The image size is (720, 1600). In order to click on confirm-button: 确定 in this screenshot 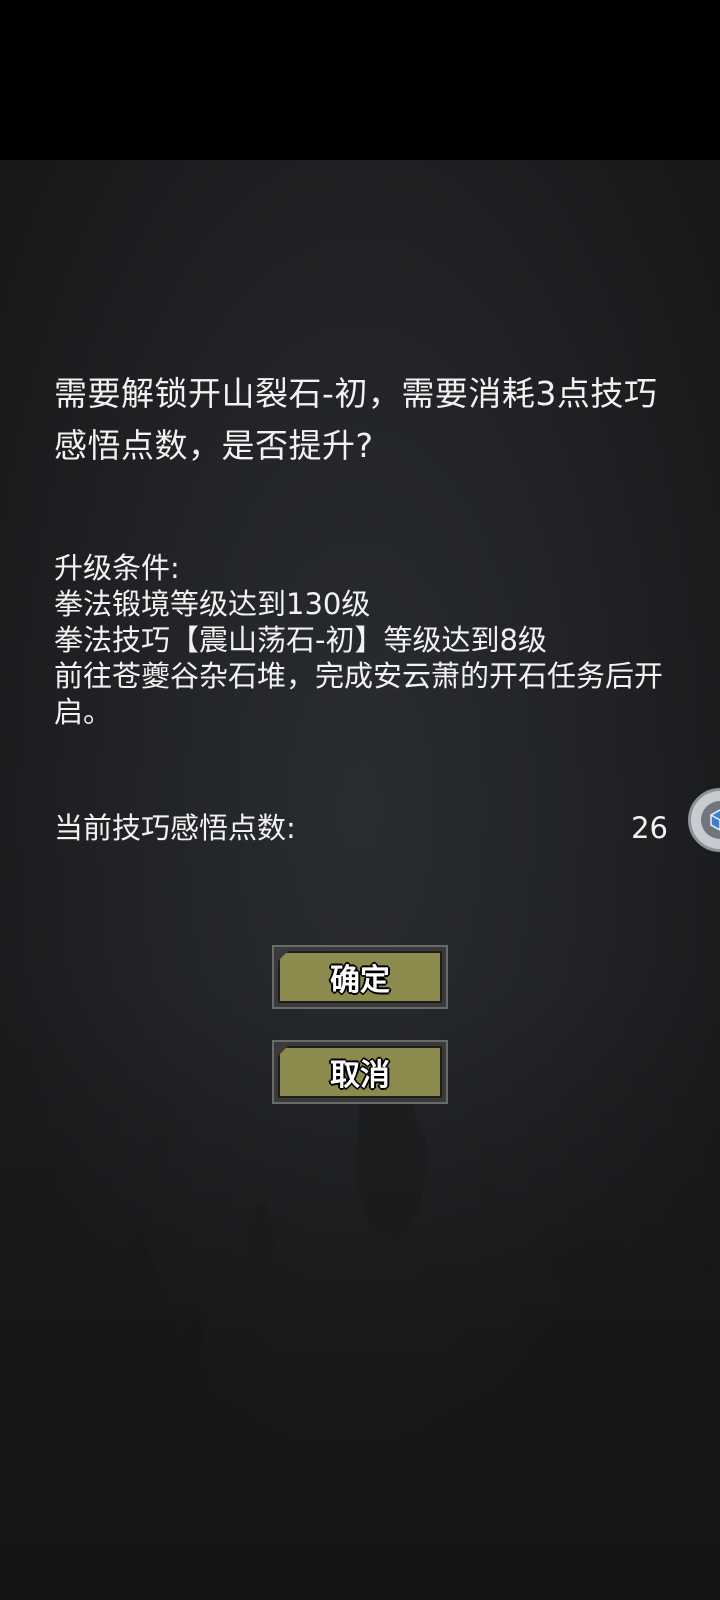, I will do `click(360, 977)`.